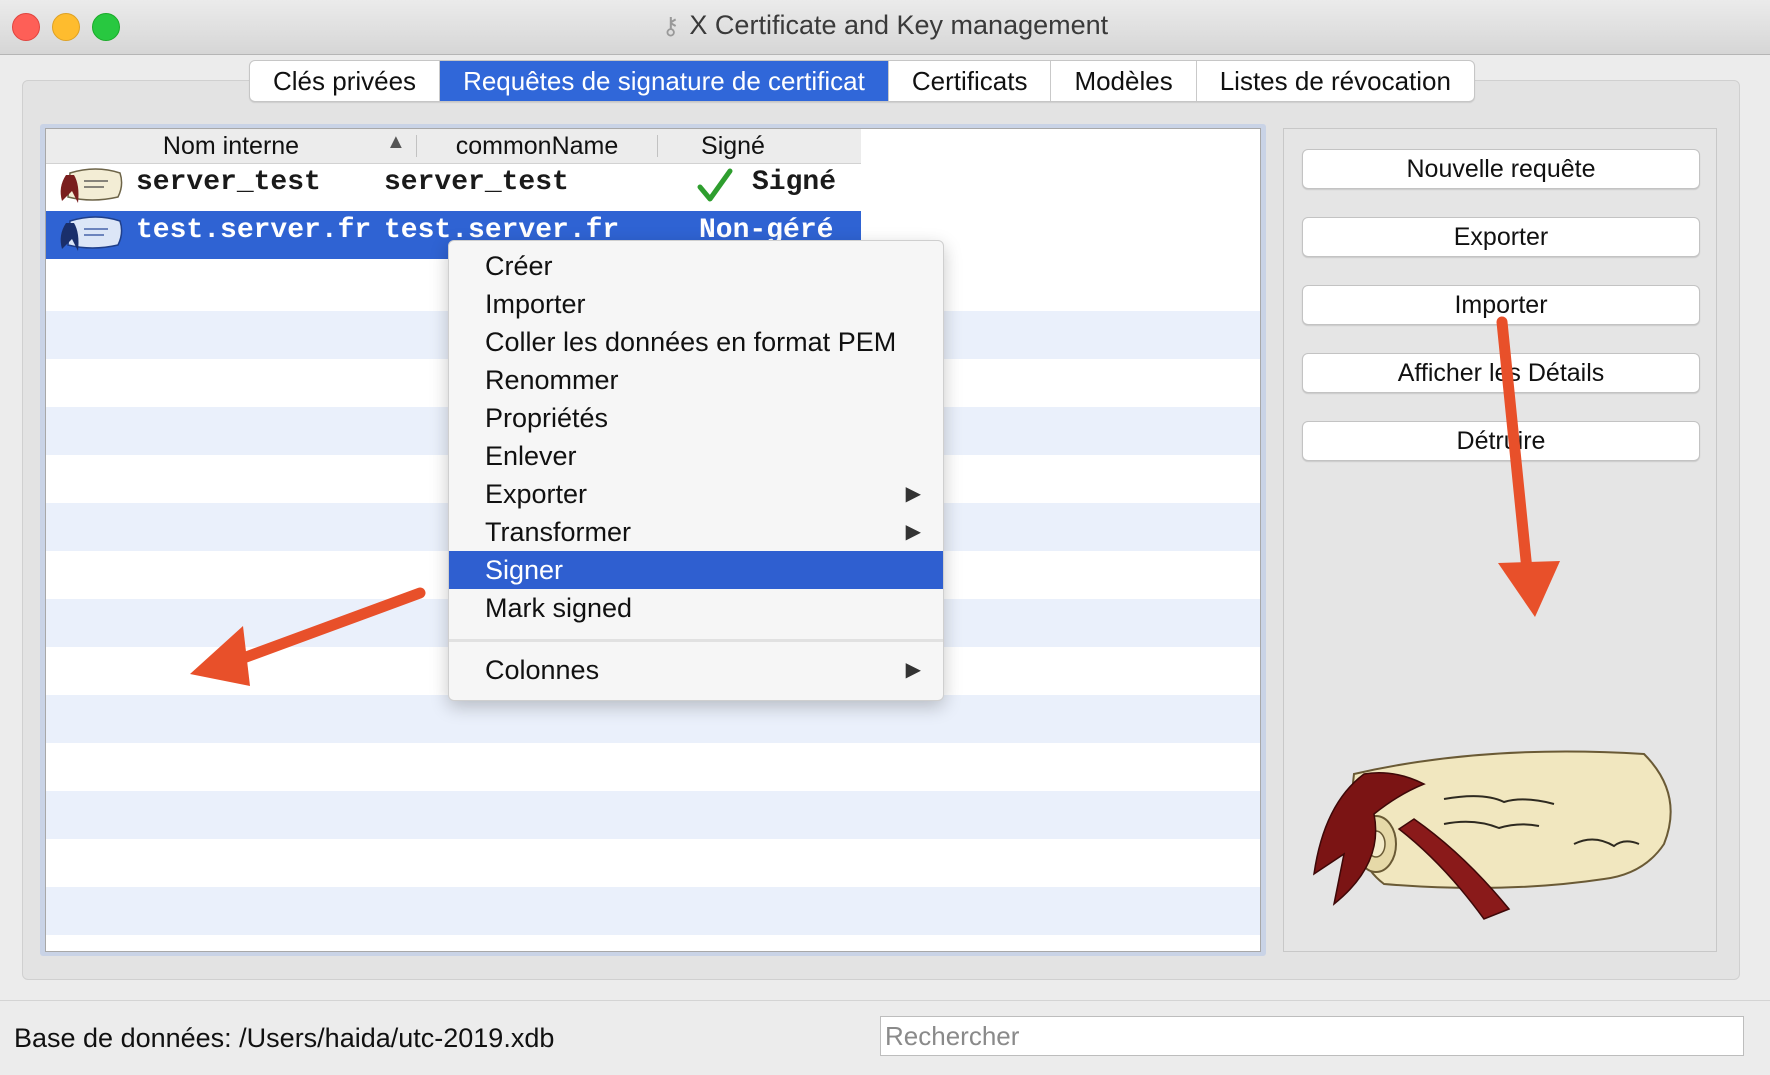  Describe the element at coordinates (1514, 446) in the screenshot. I see `annotation-arrow-down-shaft` at that location.